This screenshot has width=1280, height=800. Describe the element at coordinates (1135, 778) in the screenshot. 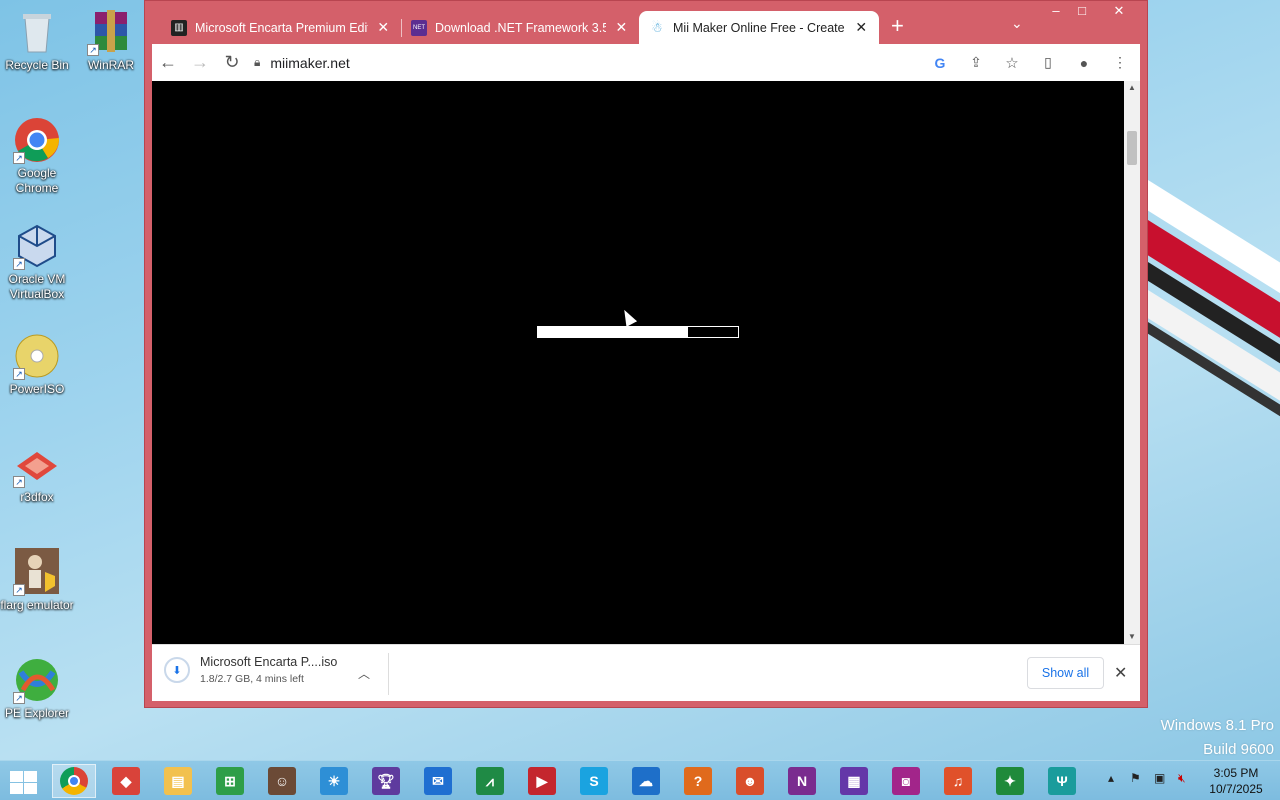

I see `action-center-flag-icon: ⚑` at that location.